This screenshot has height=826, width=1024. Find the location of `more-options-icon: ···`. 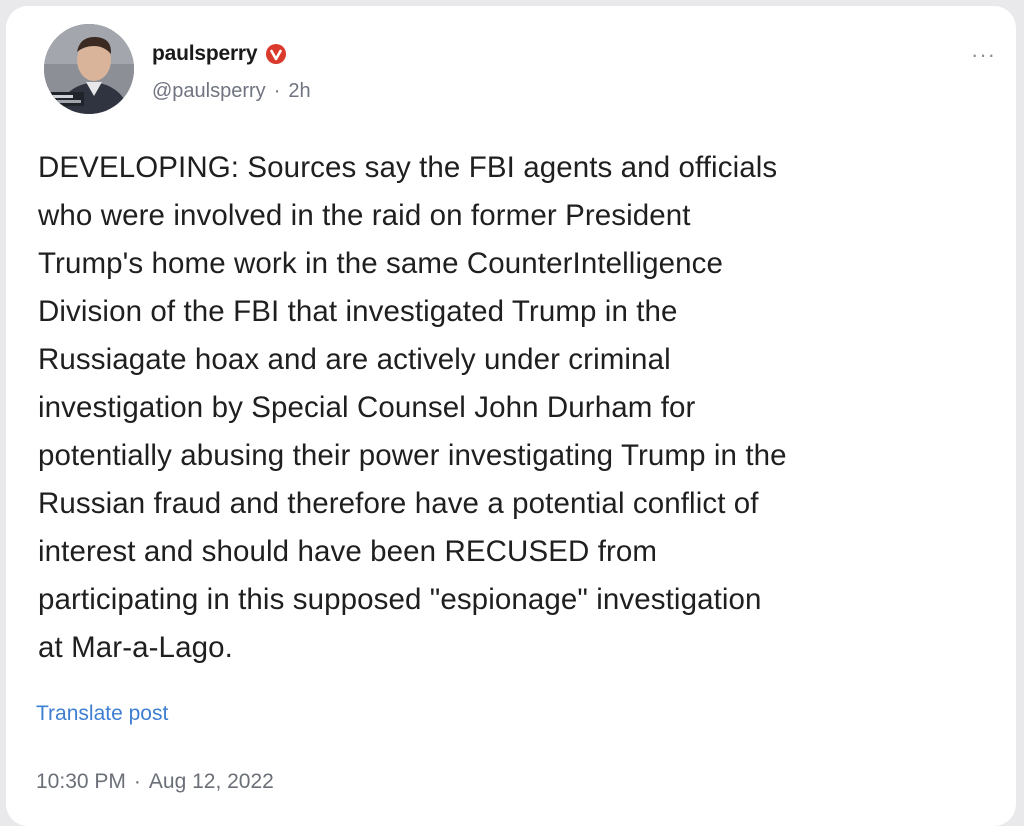

more-options-icon: ··· is located at coordinates (983, 55).